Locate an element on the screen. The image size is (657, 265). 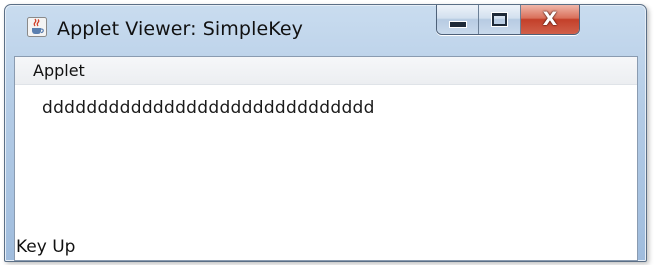
maximize-button is located at coordinates (500, 19).